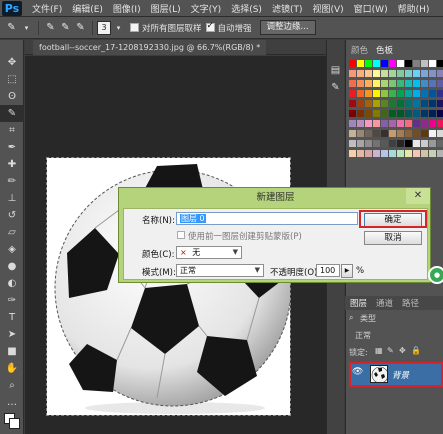 The image size is (443, 434). I want to click on swatches-grid, so click(396, 116).